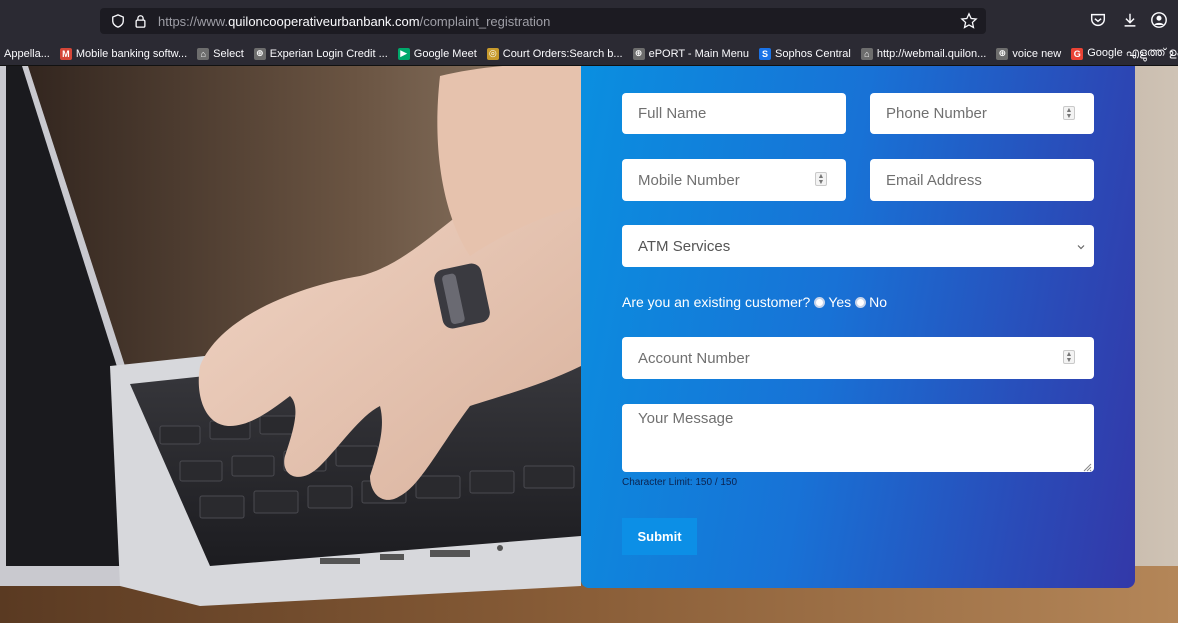  I want to click on shield-icon, so click(118, 21).